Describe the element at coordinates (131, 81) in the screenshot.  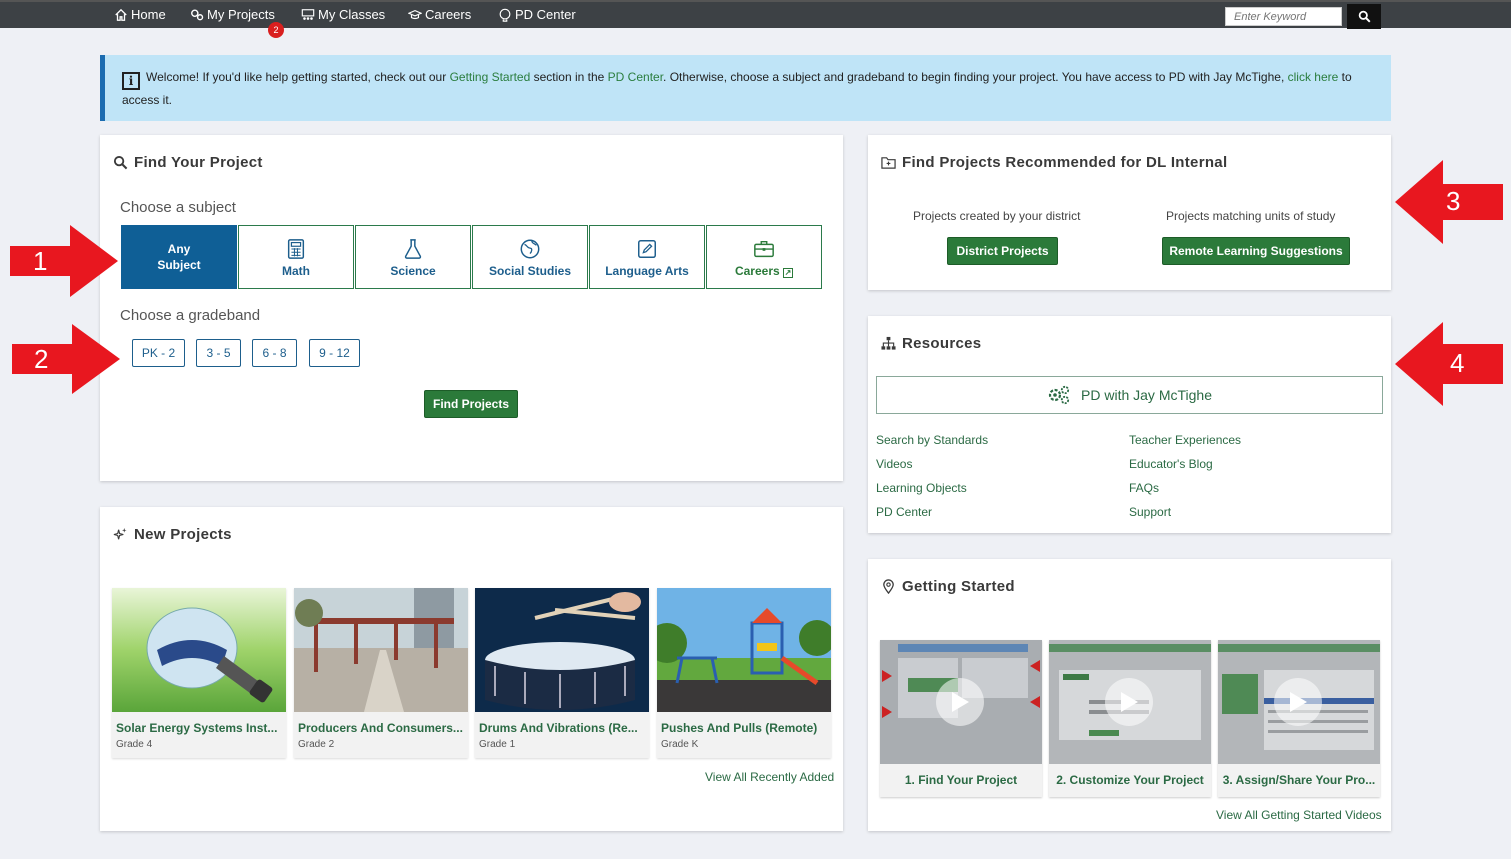
I see `info-icon: i` at that location.